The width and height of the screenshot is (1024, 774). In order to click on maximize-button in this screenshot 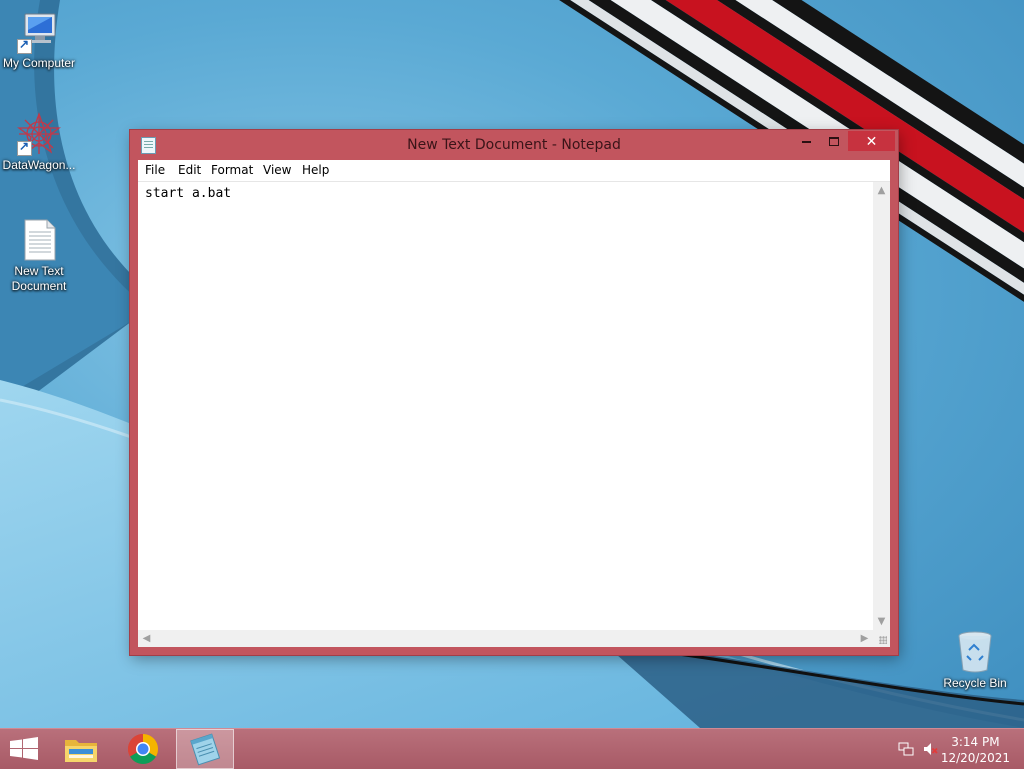, I will do `click(834, 141)`.